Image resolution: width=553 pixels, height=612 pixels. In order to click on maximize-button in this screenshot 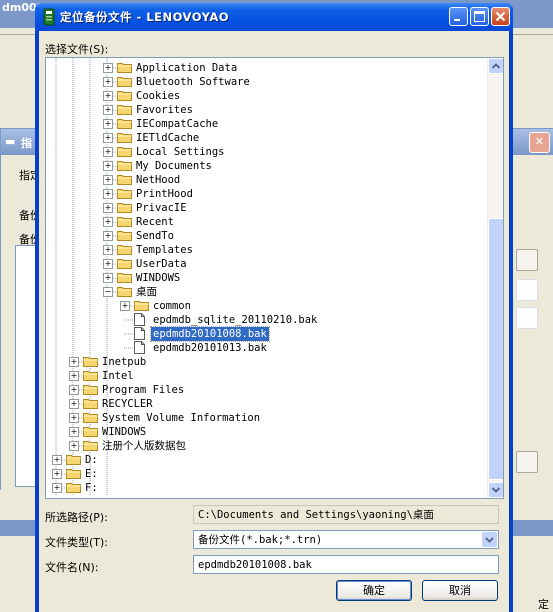, I will do `click(479, 16)`.